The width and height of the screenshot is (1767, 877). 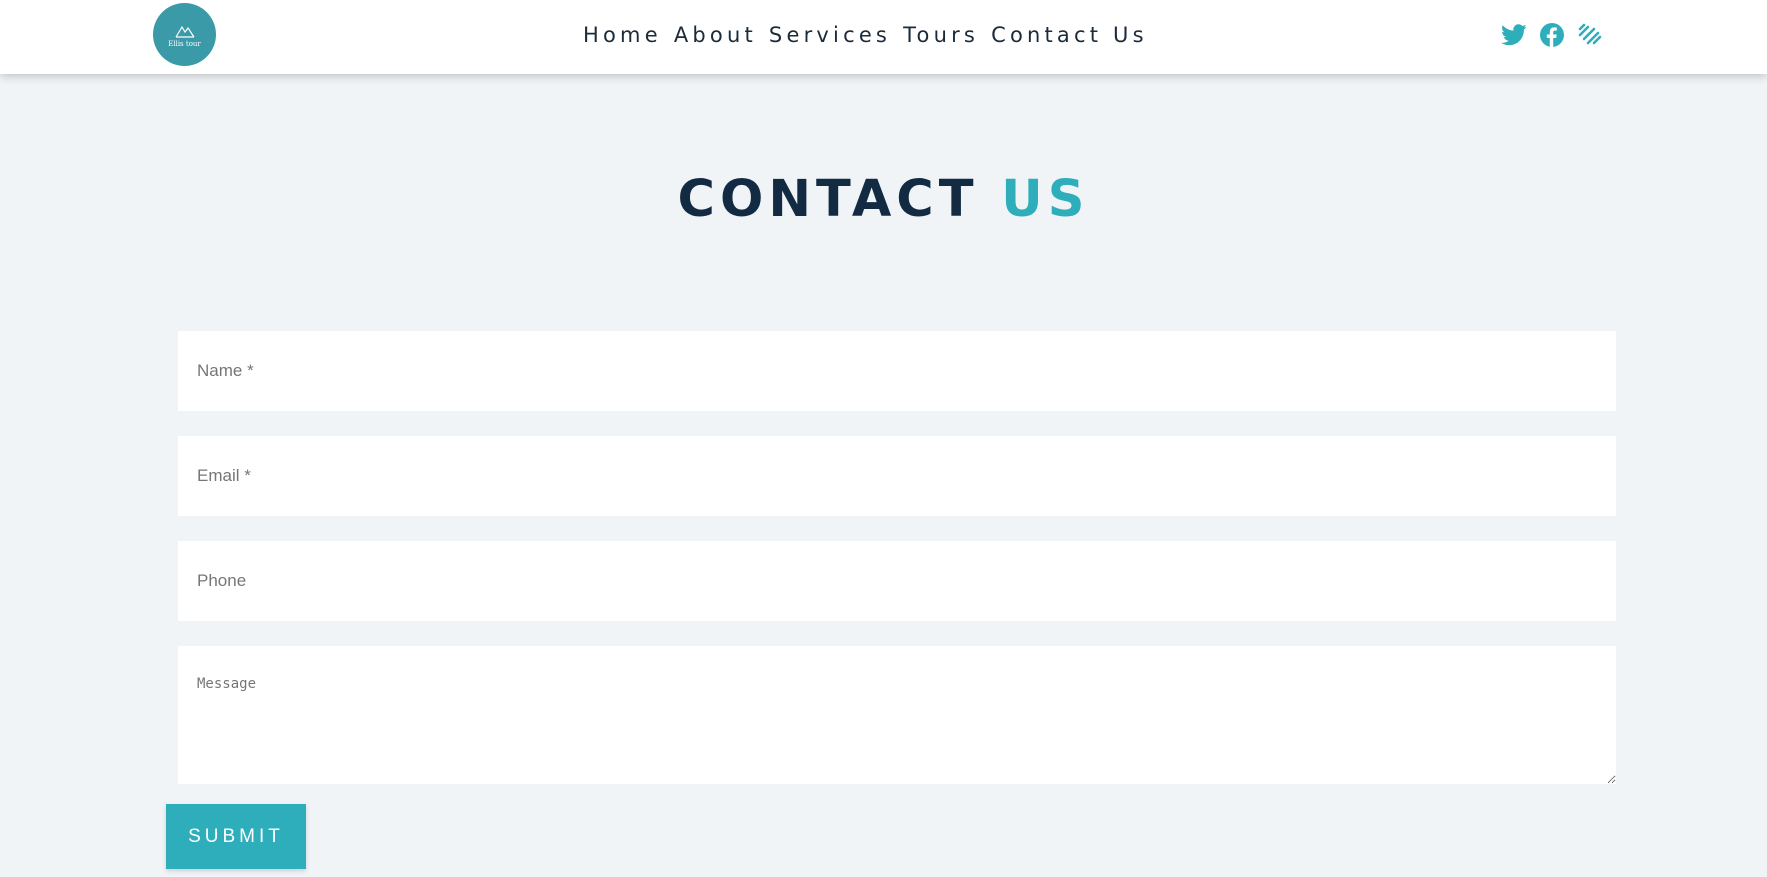 I want to click on nav-home: Home, so click(x=622, y=35).